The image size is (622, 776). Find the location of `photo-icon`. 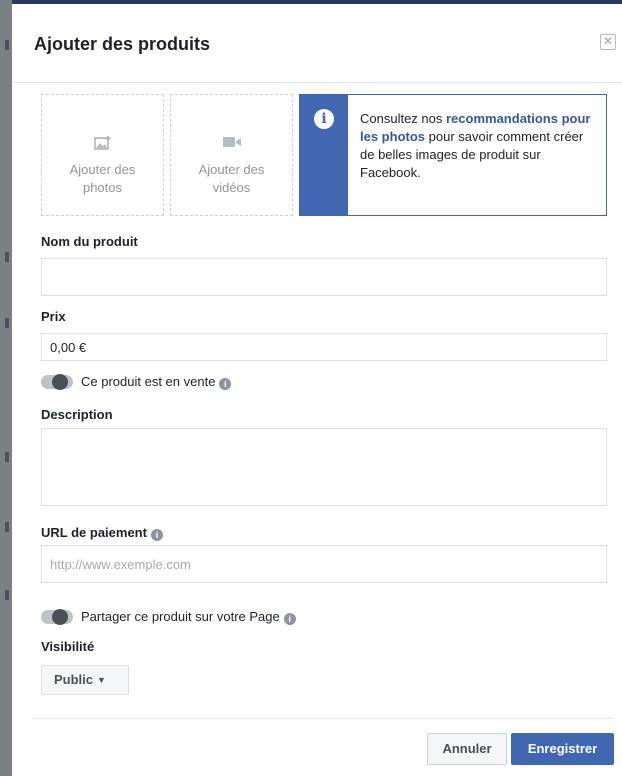

photo-icon is located at coordinates (102, 144).